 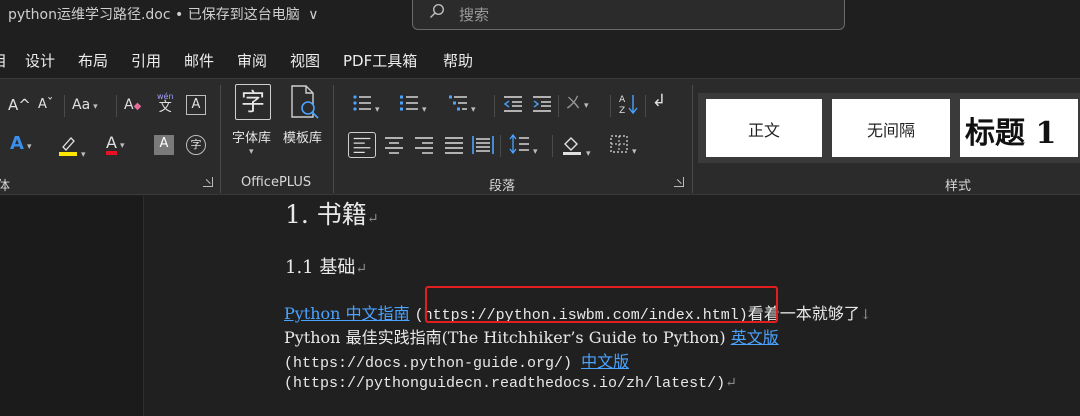 I want to click on multilevel-list-button: ▾, so click(x=462, y=106).